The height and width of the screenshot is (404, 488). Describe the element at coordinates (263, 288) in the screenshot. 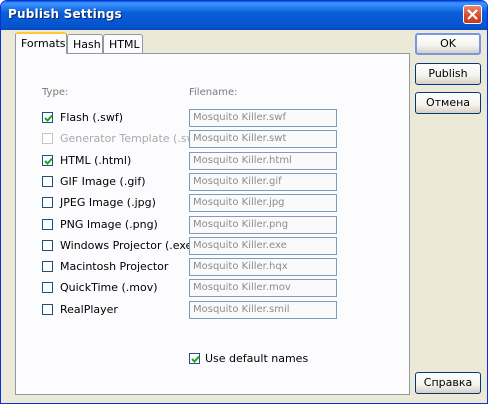

I see `filename-field: Mosquito Killer.mov` at that location.